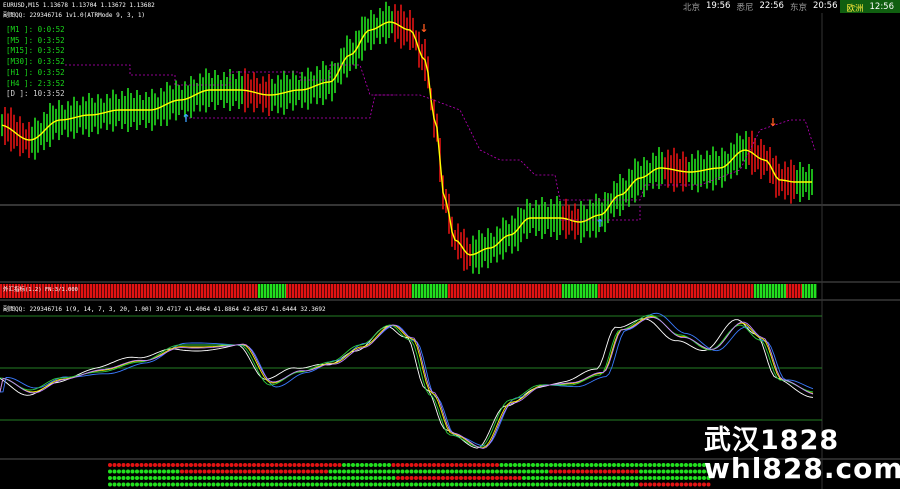 The image size is (900, 489). Describe the element at coordinates (772, 122) in the screenshot. I see `sell-arrow-icon: ↓` at that location.